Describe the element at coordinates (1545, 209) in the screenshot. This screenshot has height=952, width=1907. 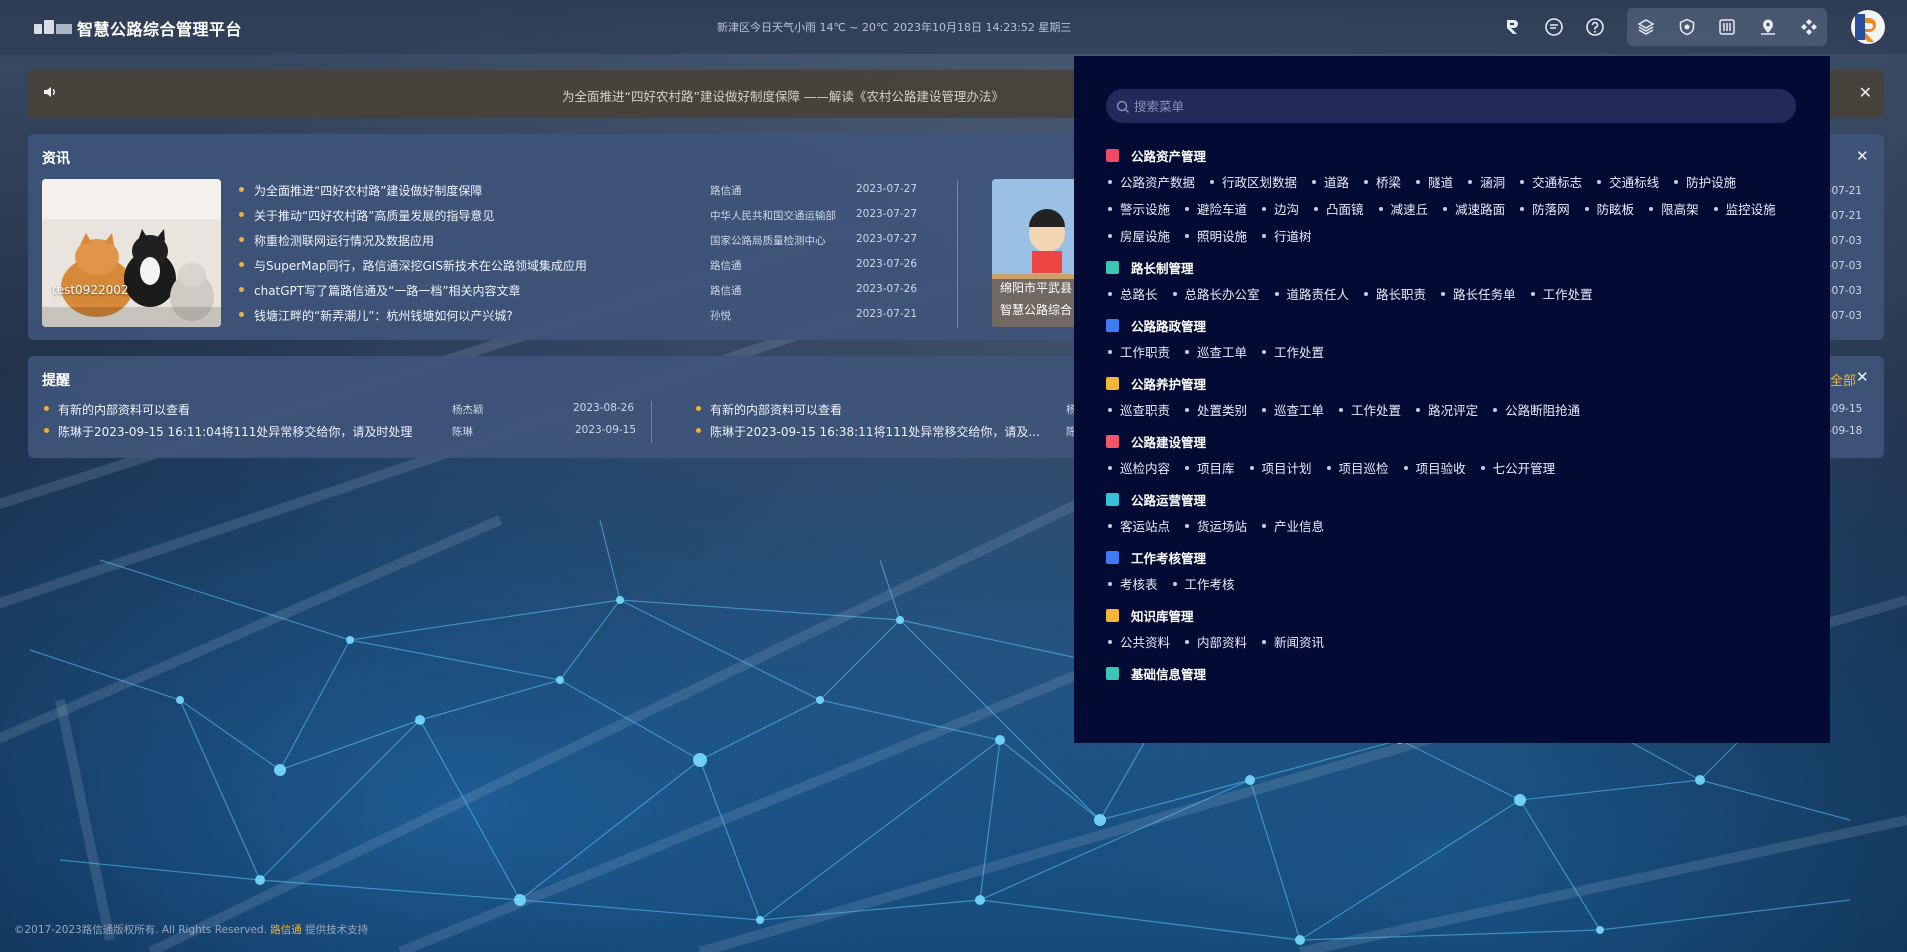
I see `menu-item: 防落网` at that location.